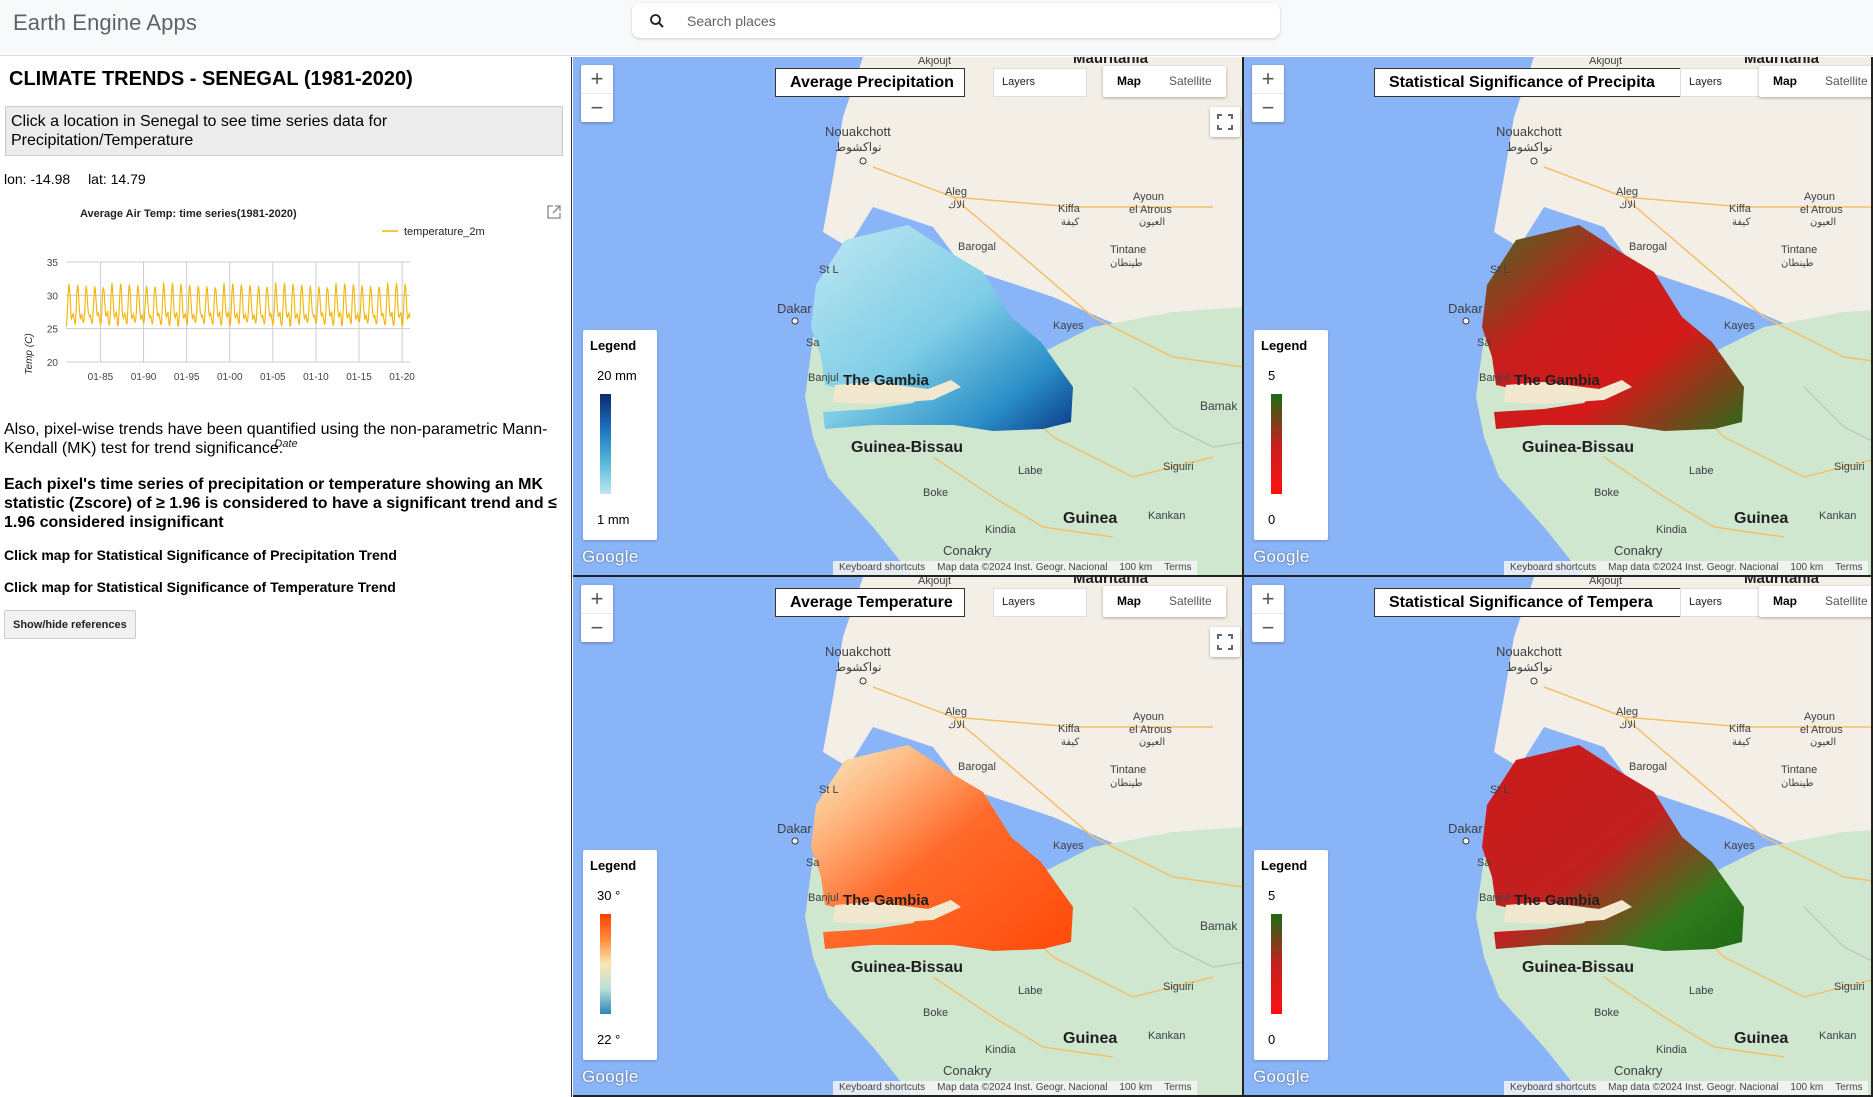 This screenshot has height=1097, width=1873. I want to click on svg-text: العيون, so click(1823, 742).